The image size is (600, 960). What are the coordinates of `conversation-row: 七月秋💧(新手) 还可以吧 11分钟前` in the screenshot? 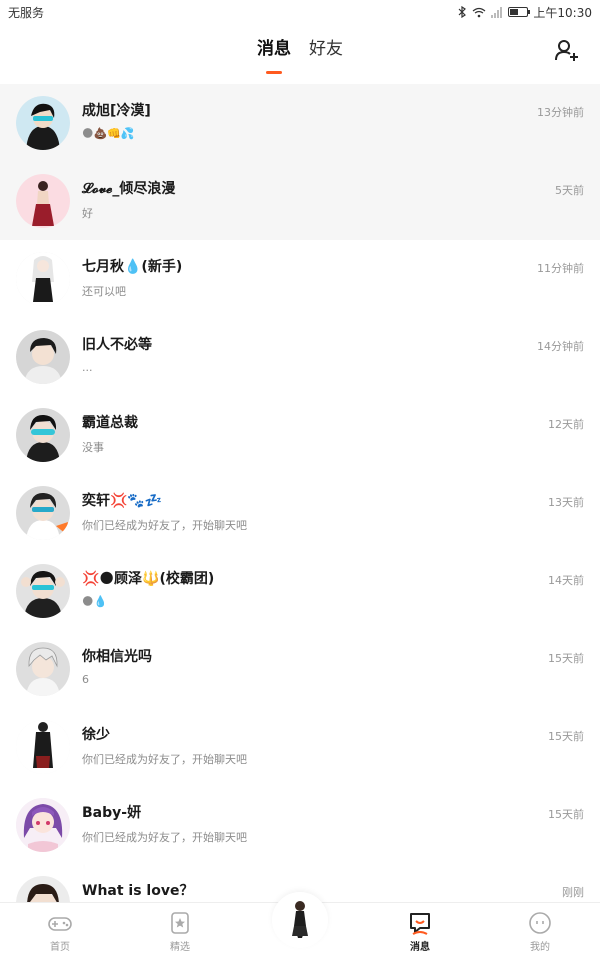 It's located at (300, 279).